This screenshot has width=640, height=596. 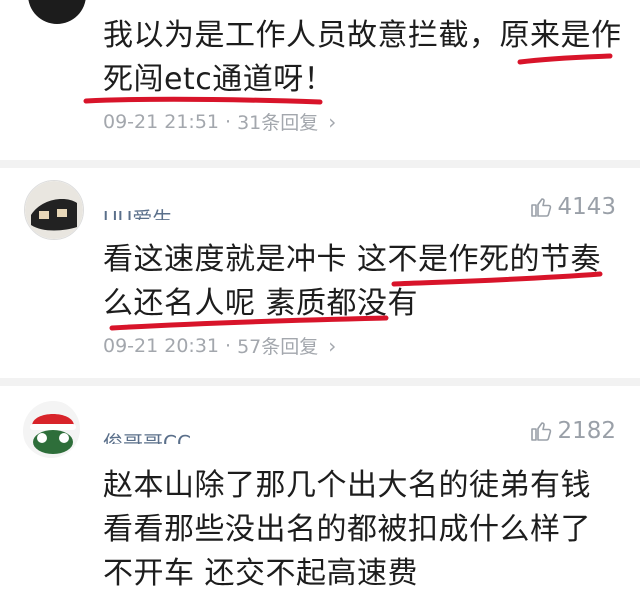 What do you see at coordinates (278, 123) in the screenshot?
I see `reply-count: 31条回复` at bounding box center [278, 123].